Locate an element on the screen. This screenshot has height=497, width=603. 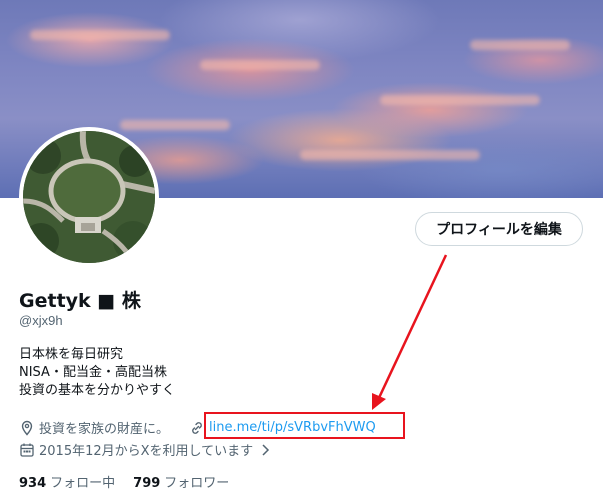
profile-name-row: Gettyk ■ 株 is located at coordinates (80, 299).